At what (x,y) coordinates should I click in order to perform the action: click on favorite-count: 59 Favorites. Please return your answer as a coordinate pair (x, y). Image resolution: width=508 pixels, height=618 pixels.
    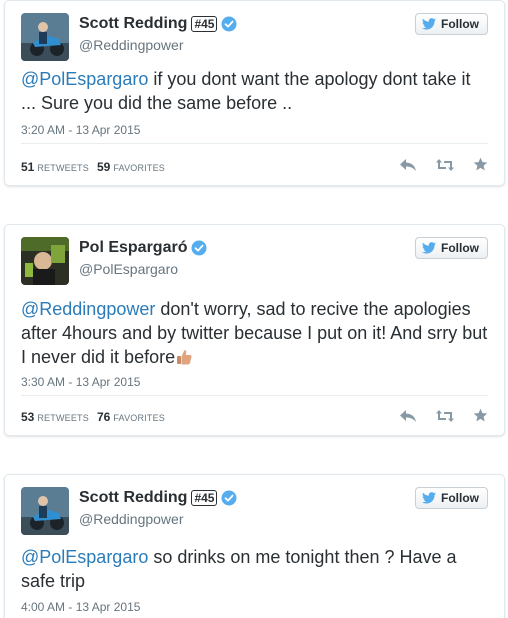
    Looking at the image, I should click on (131, 167).